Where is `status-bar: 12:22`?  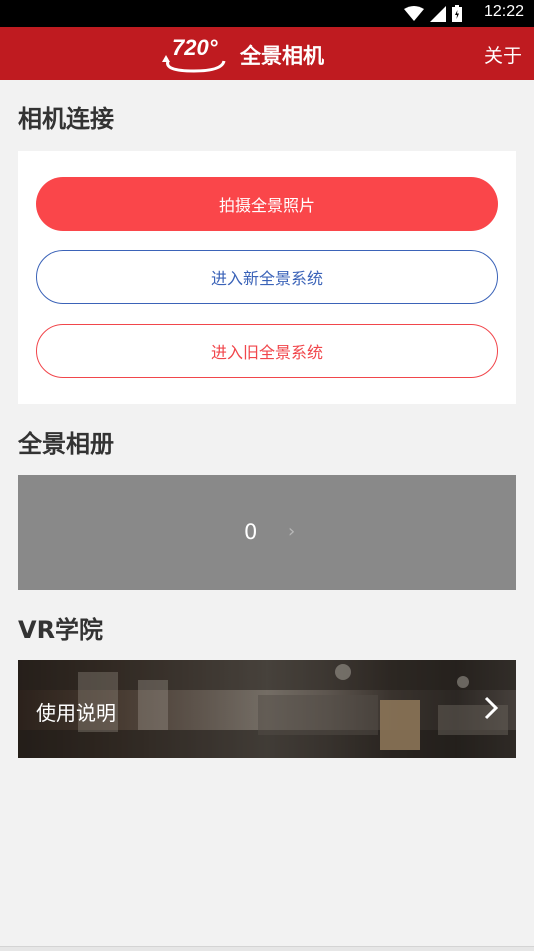 status-bar: 12:22 is located at coordinates (267, 13).